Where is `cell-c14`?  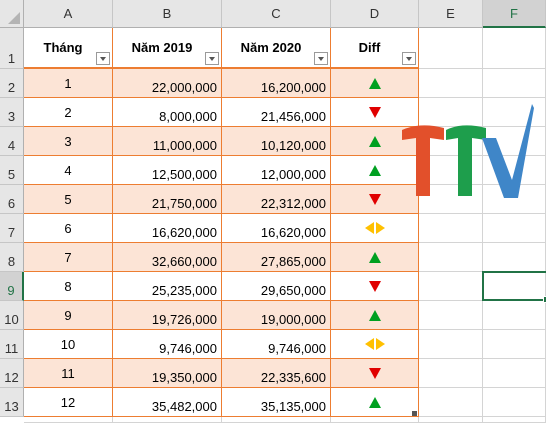 cell-c14 is located at coordinates (276, 420).